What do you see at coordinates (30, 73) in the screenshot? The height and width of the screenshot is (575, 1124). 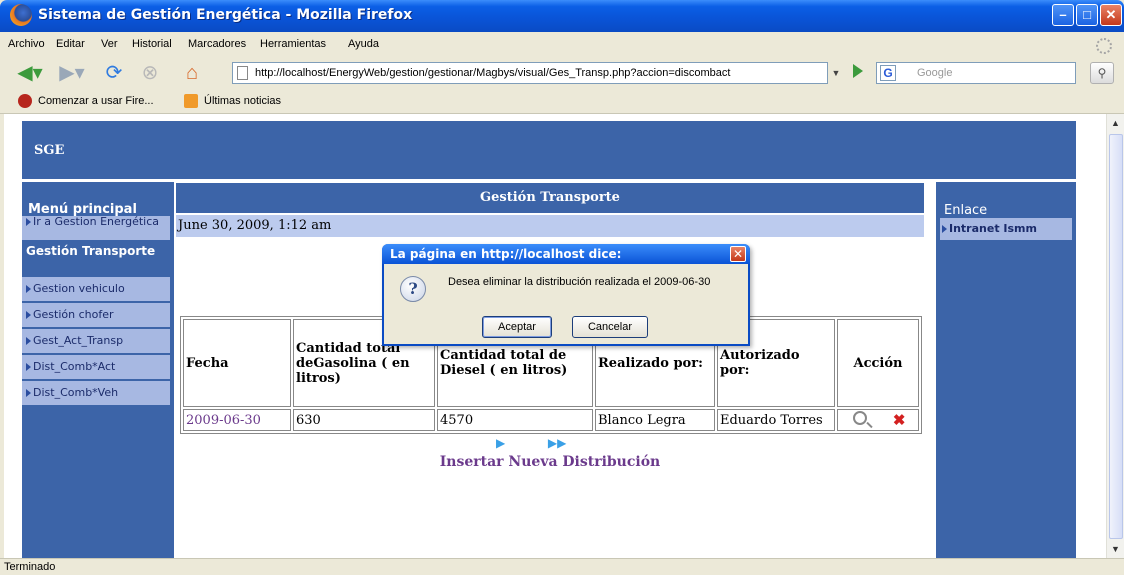 I see `back-button: ◀▾` at bounding box center [30, 73].